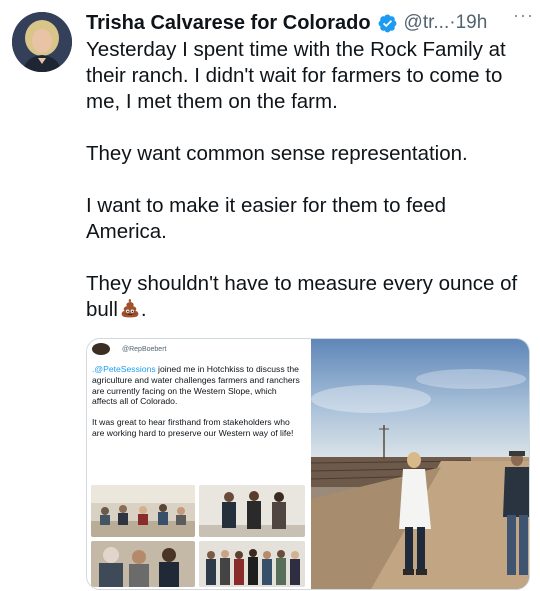  Describe the element at coordinates (143, 511) in the screenshot. I see `quoted-photo-meeting` at that location.